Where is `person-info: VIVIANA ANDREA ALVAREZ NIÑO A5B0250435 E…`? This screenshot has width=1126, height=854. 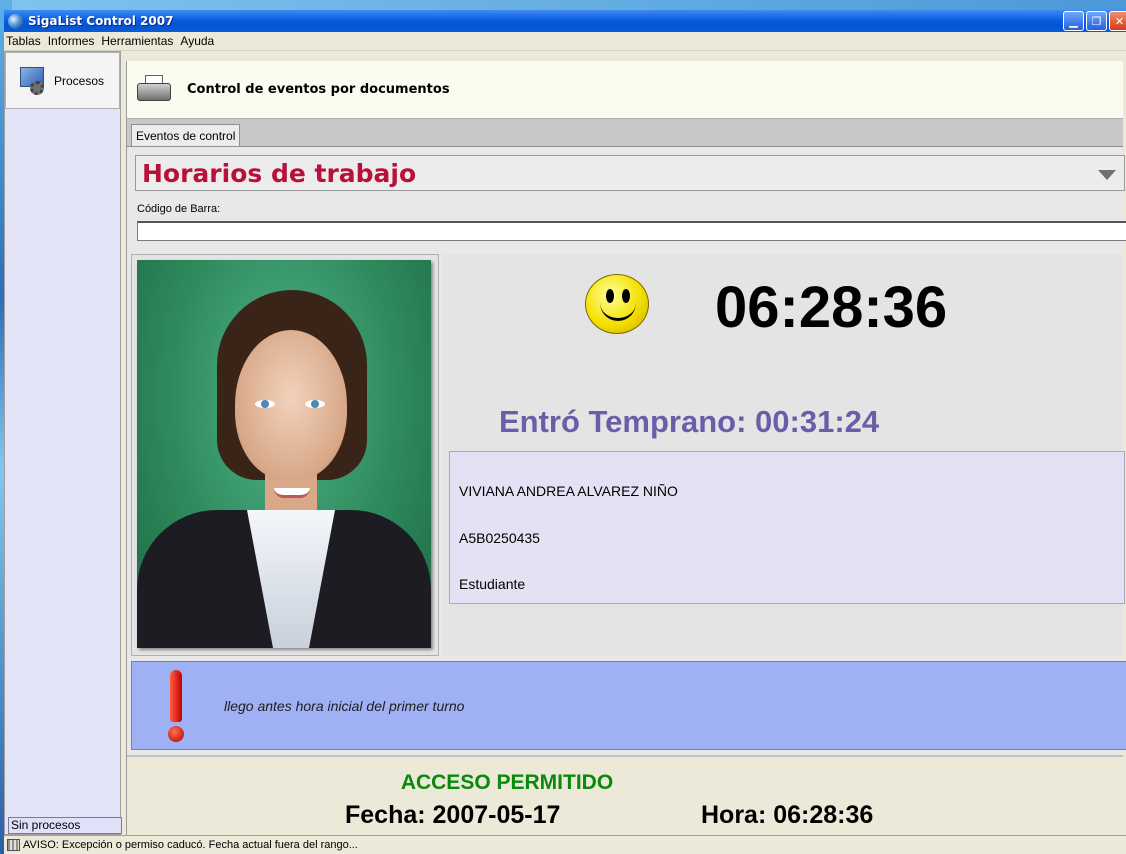
person-info: VIVIANA ANDREA ALVAREZ NIÑO A5B0250435 E… is located at coordinates (787, 527).